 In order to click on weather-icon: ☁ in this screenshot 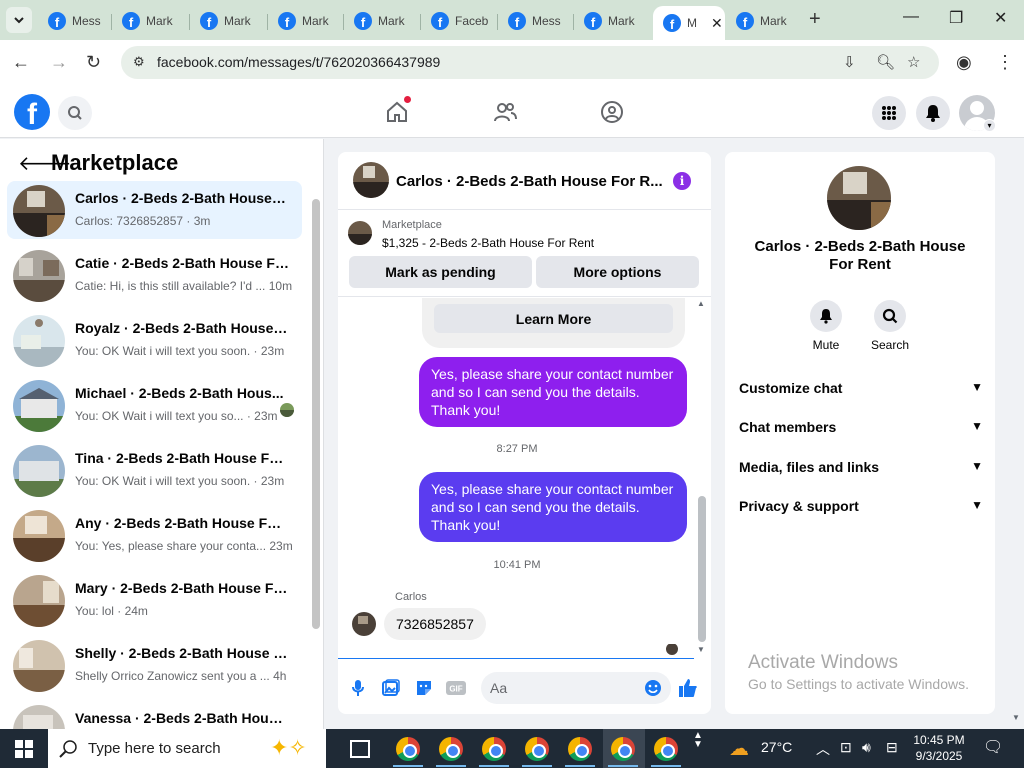, I will do `click(739, 748)`.